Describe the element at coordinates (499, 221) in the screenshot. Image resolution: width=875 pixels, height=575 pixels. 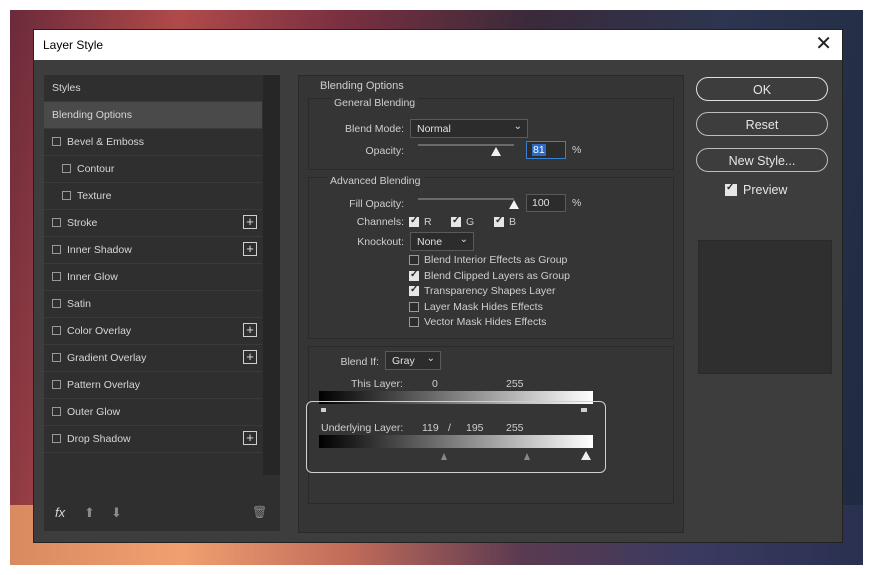
I see `channel-b-checkbox` at that location.